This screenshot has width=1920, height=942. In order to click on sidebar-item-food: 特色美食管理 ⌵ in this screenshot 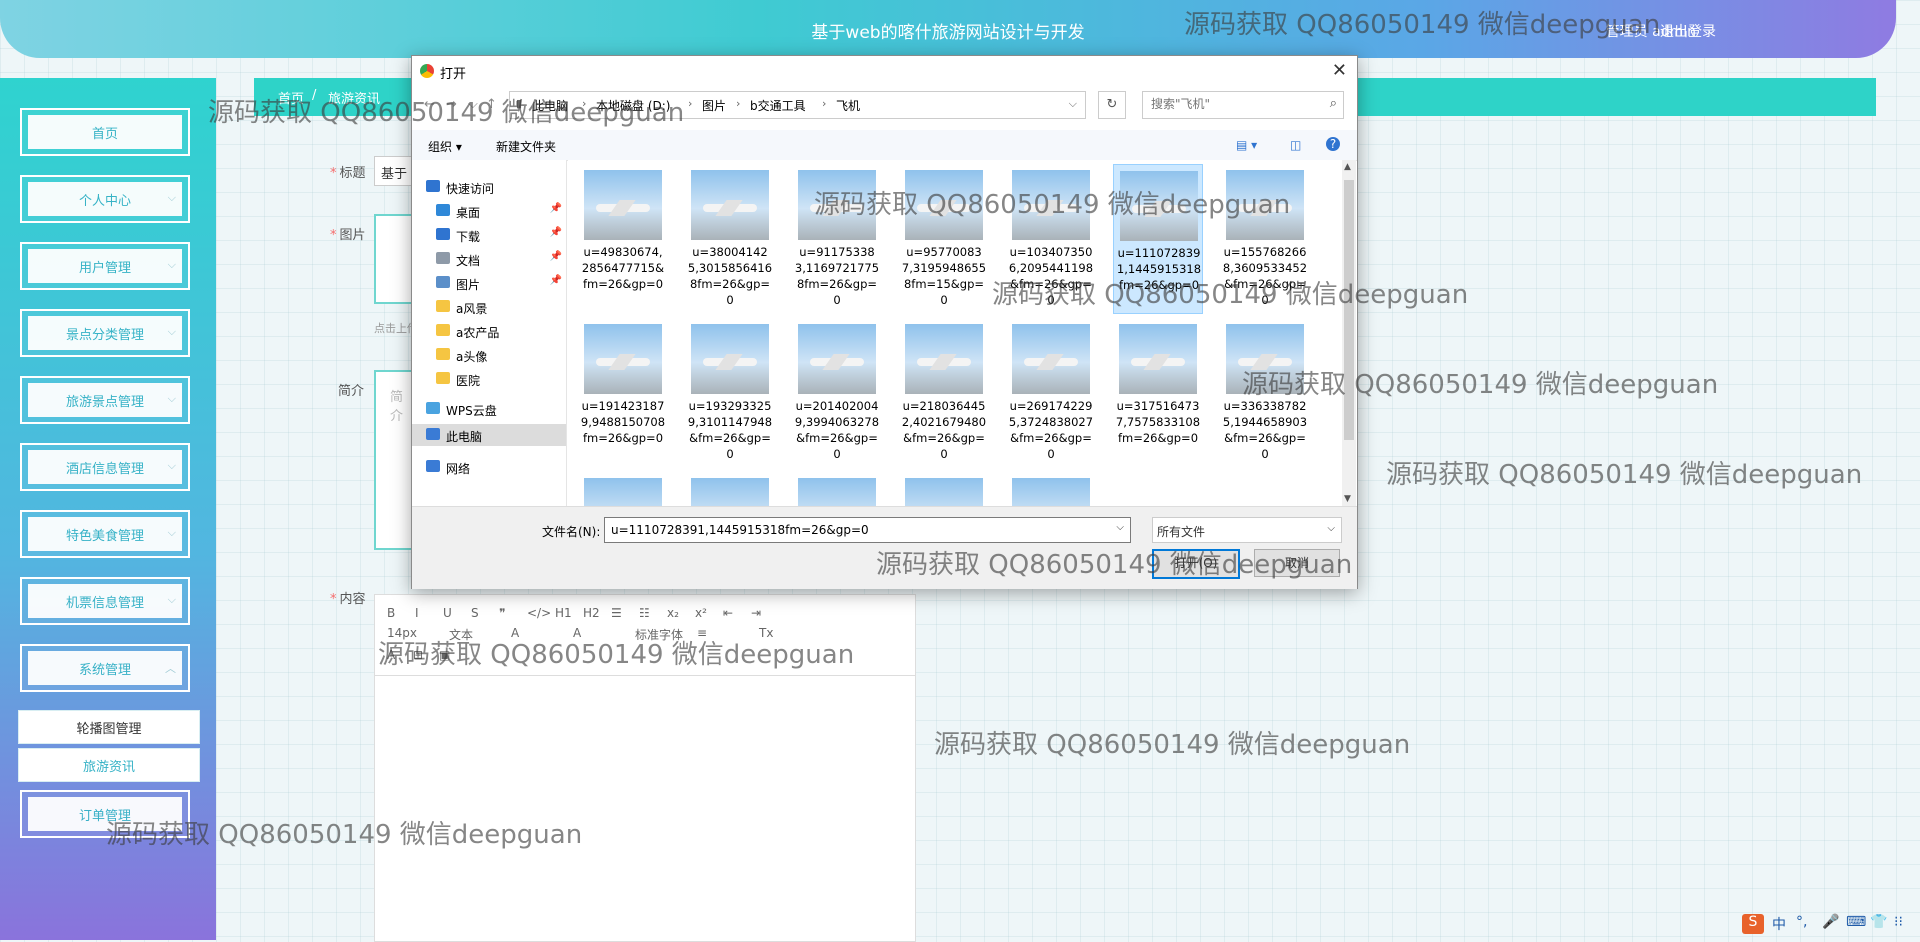, I will do `click(105, 534)`.